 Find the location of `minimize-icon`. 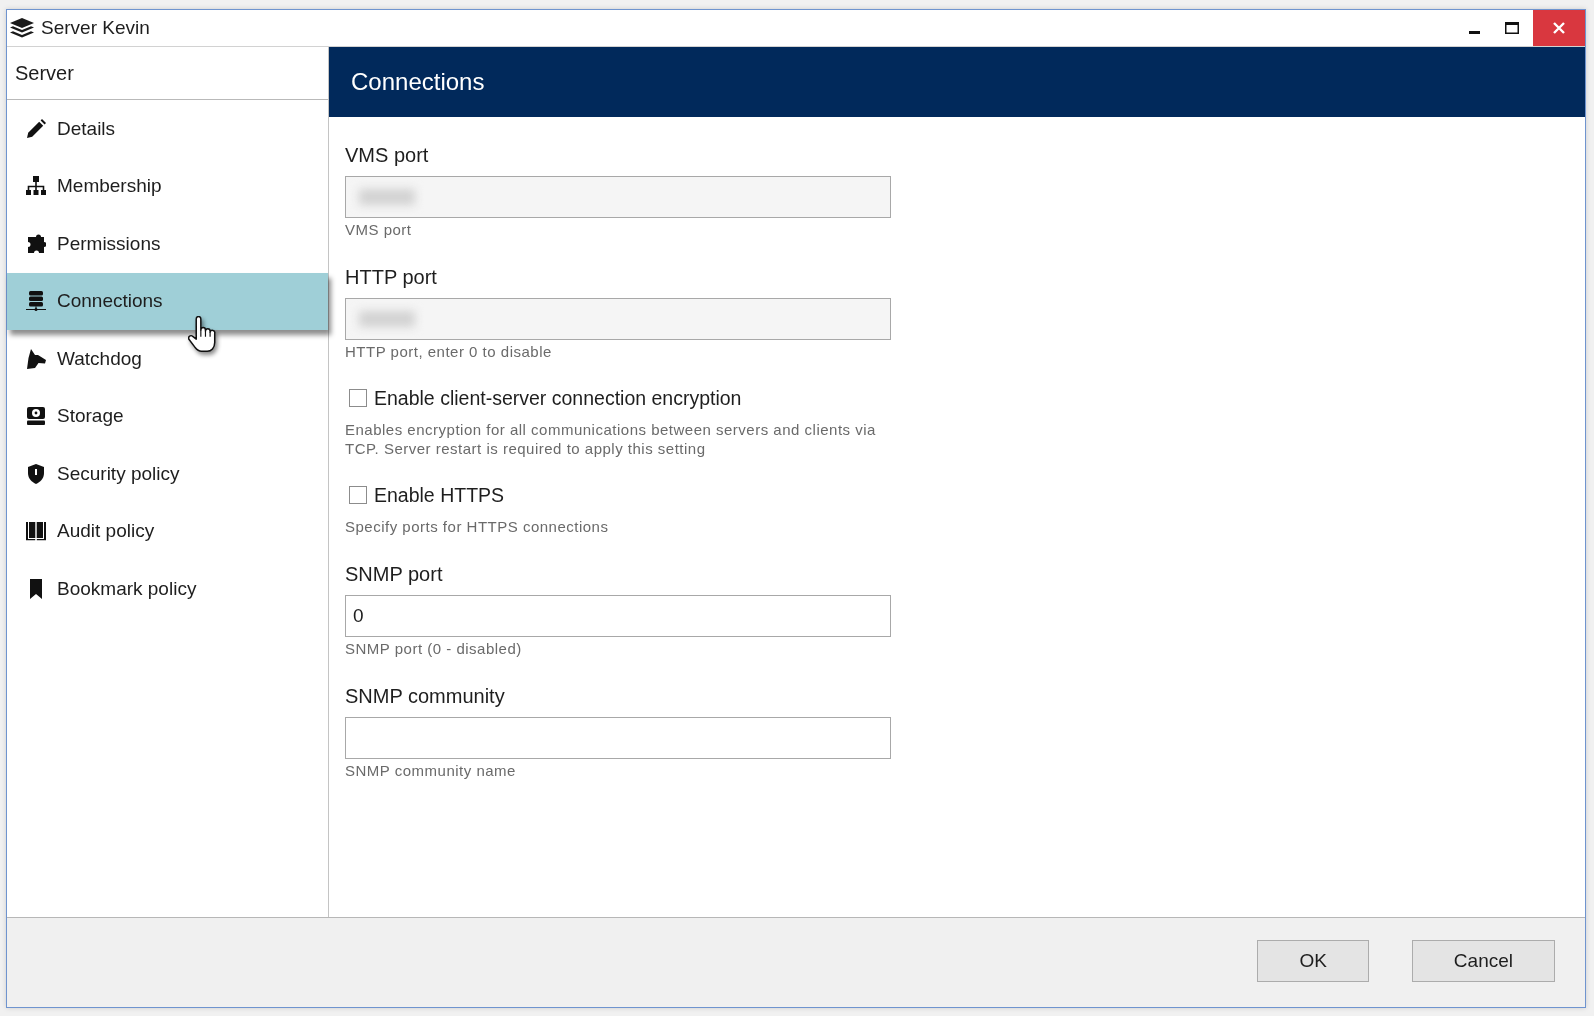

minimize-icon is located at coordinates (1474, 32).